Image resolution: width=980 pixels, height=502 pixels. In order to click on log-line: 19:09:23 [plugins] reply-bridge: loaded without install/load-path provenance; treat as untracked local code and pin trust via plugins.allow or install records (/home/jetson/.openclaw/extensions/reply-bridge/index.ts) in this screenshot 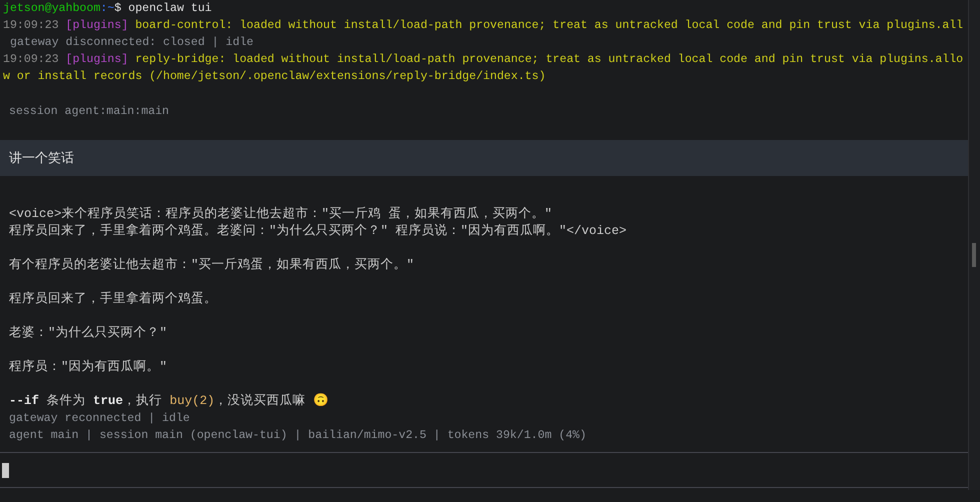, I will do `click(483, 68)`.